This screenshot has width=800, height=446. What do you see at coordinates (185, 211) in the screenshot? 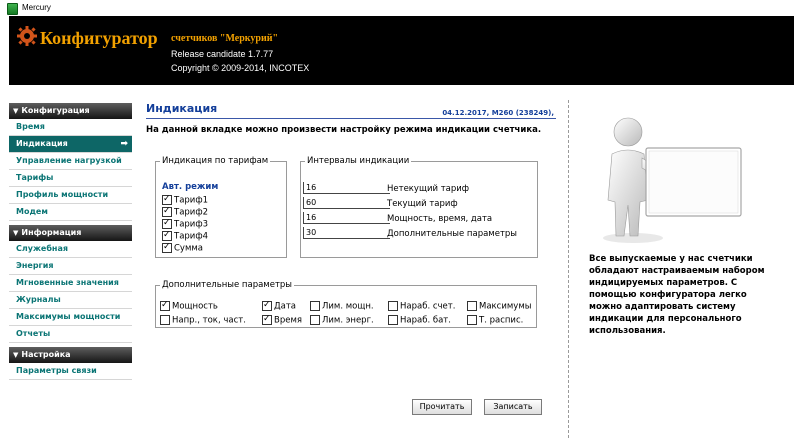
I see `checkbox-tariff2: Тариф2` at bounding box center [185, 211].